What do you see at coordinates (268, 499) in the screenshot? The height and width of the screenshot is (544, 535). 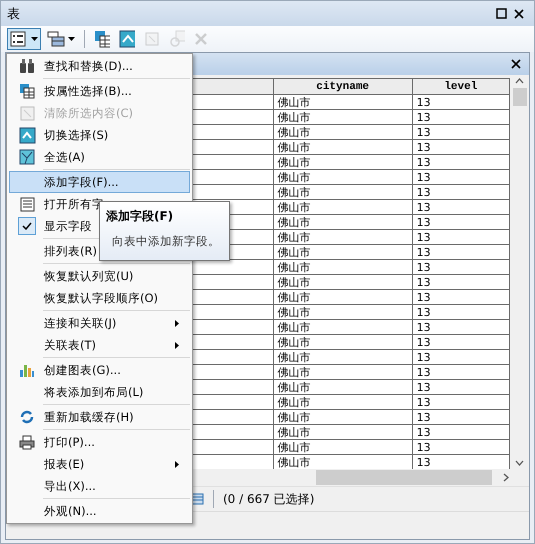 I see `selection-count: (0 / 667 已选择)` at bounding box center [268, 499].